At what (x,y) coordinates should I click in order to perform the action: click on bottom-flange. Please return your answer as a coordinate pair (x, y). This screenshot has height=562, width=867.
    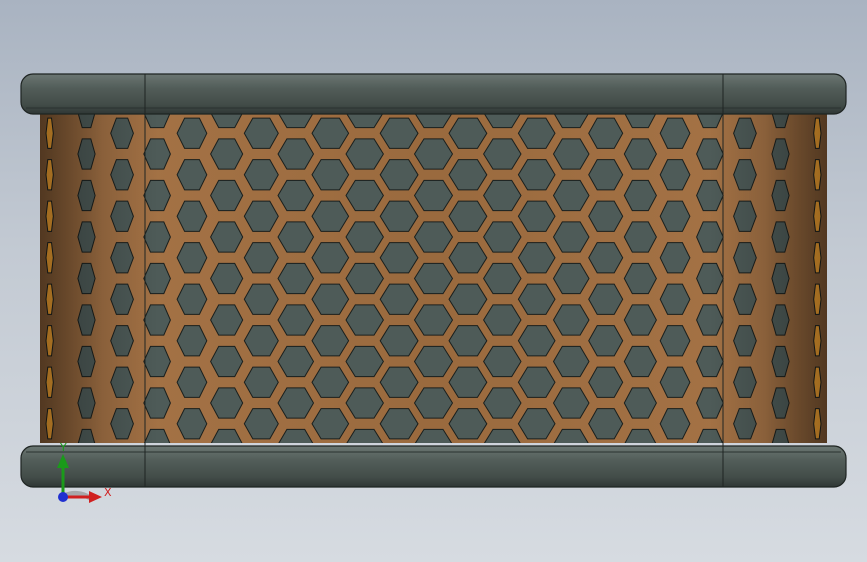
    Looking at the image, I should click on (433, 466).